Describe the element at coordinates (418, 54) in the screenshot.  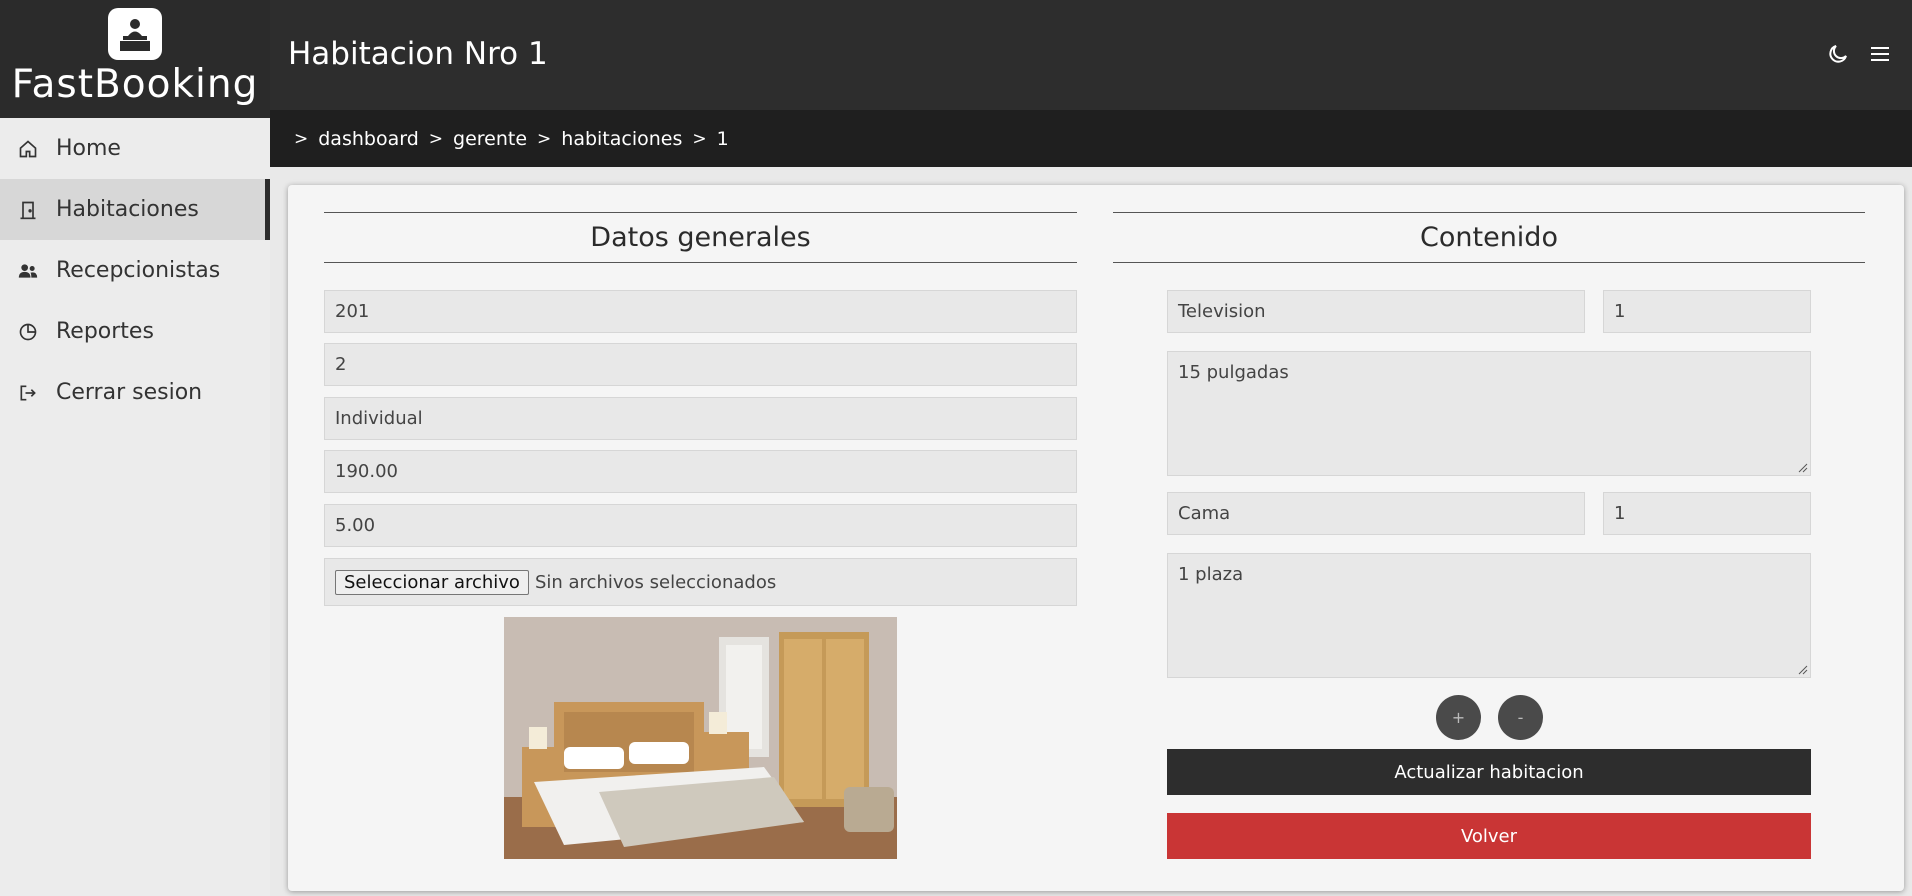
I see `page-title: Habitacion Nro 1` at that location.